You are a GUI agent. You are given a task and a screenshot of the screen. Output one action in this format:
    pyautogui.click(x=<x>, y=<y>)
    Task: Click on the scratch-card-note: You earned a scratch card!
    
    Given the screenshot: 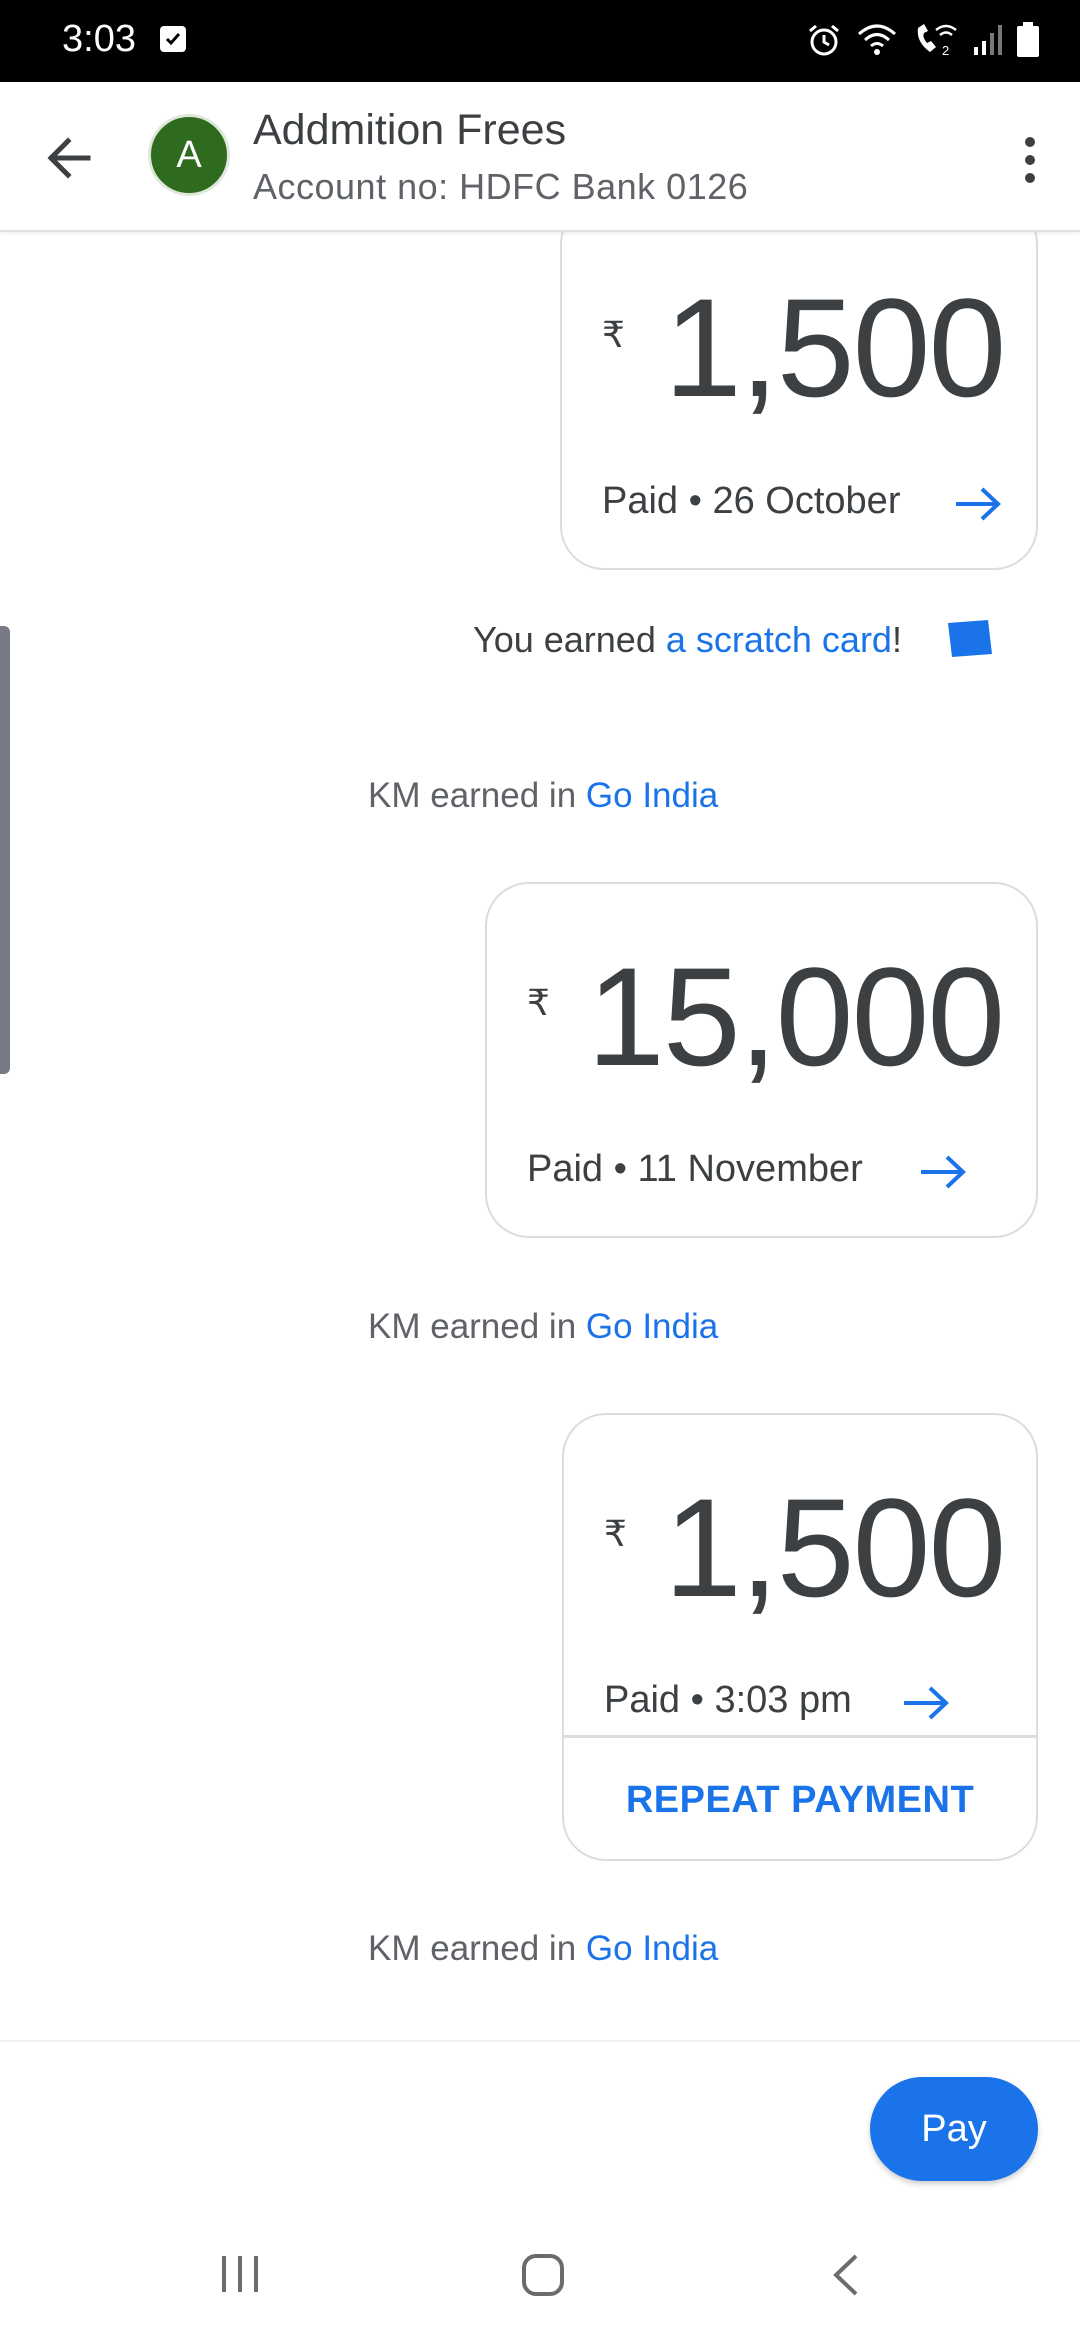 What is the action you would take?
    pyautogui.click(x=687, y=640)
    